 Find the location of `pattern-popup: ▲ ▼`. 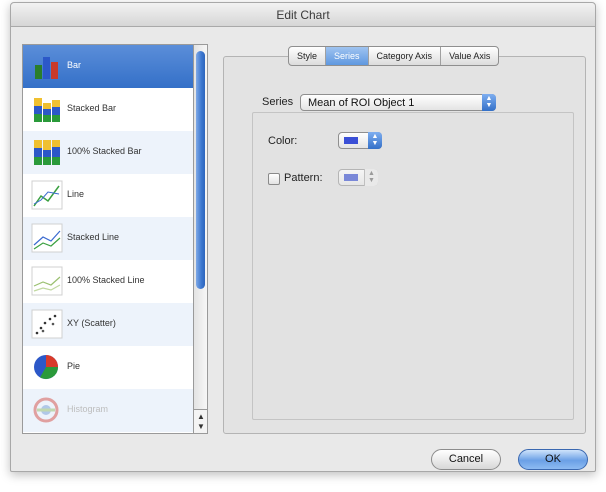

pattern-popup: ▲ ▼ is located at coordinates (358, 177).